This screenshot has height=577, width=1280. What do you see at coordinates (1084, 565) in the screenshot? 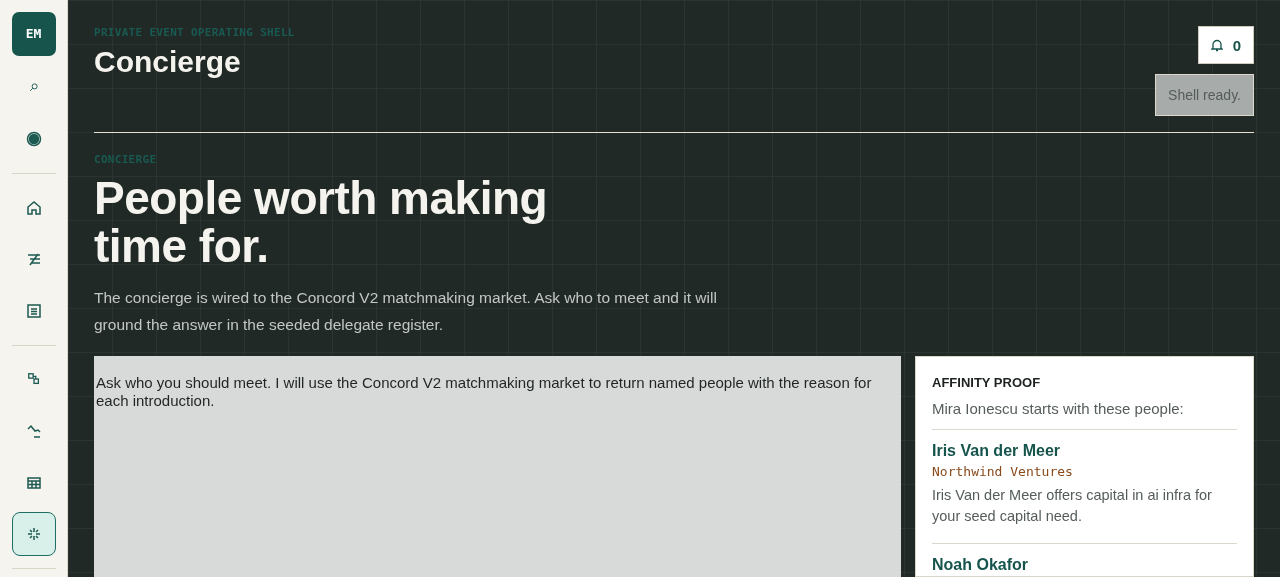
I see `person-name: Noah Okafor` at bounding box center [1084, 565].